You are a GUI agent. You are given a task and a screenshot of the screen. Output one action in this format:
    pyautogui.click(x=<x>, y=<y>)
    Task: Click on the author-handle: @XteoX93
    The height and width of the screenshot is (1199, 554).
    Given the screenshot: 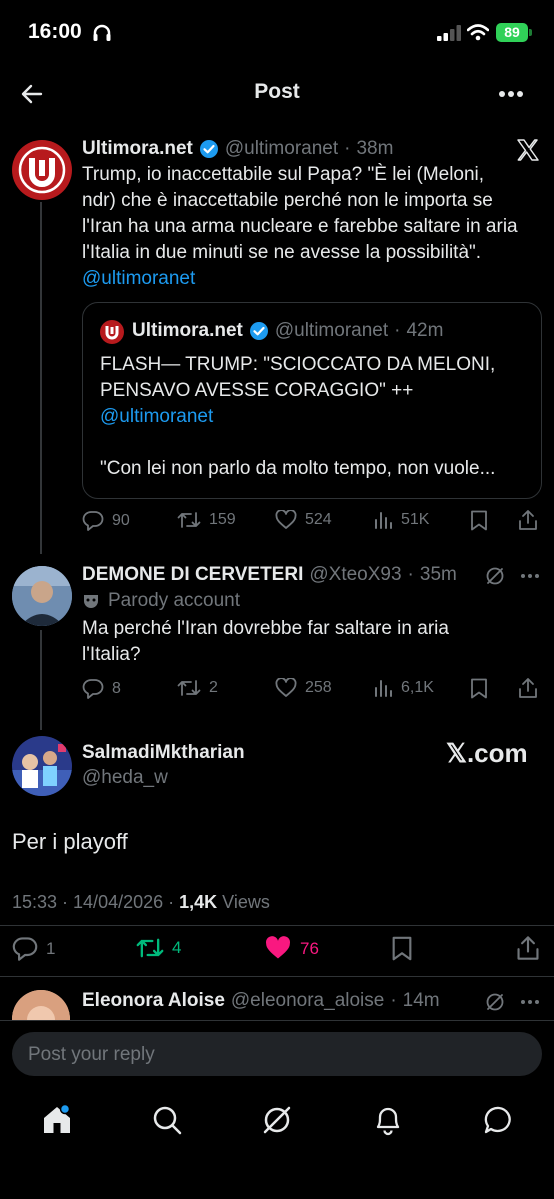 What is the action you would take?
    pyautogui.click(x=355, y=575)
    